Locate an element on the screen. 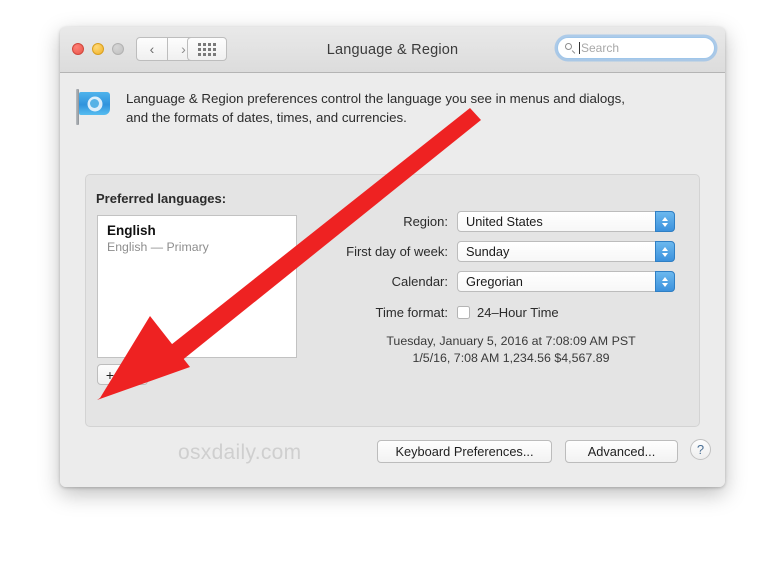  calendar-row: Calendar: Gregorian is located at coordinates (511, 281).